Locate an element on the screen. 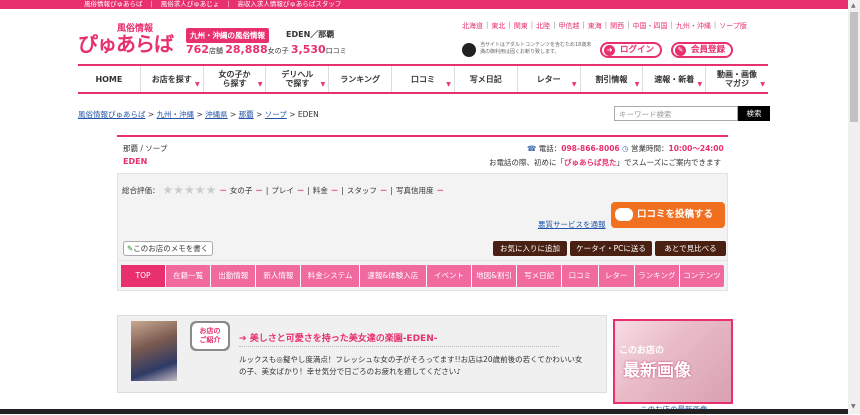 Image resolution: width=860 pixels, height=415 pixels. login-button: ➜ ログイン is located at coordinates (631, 50).